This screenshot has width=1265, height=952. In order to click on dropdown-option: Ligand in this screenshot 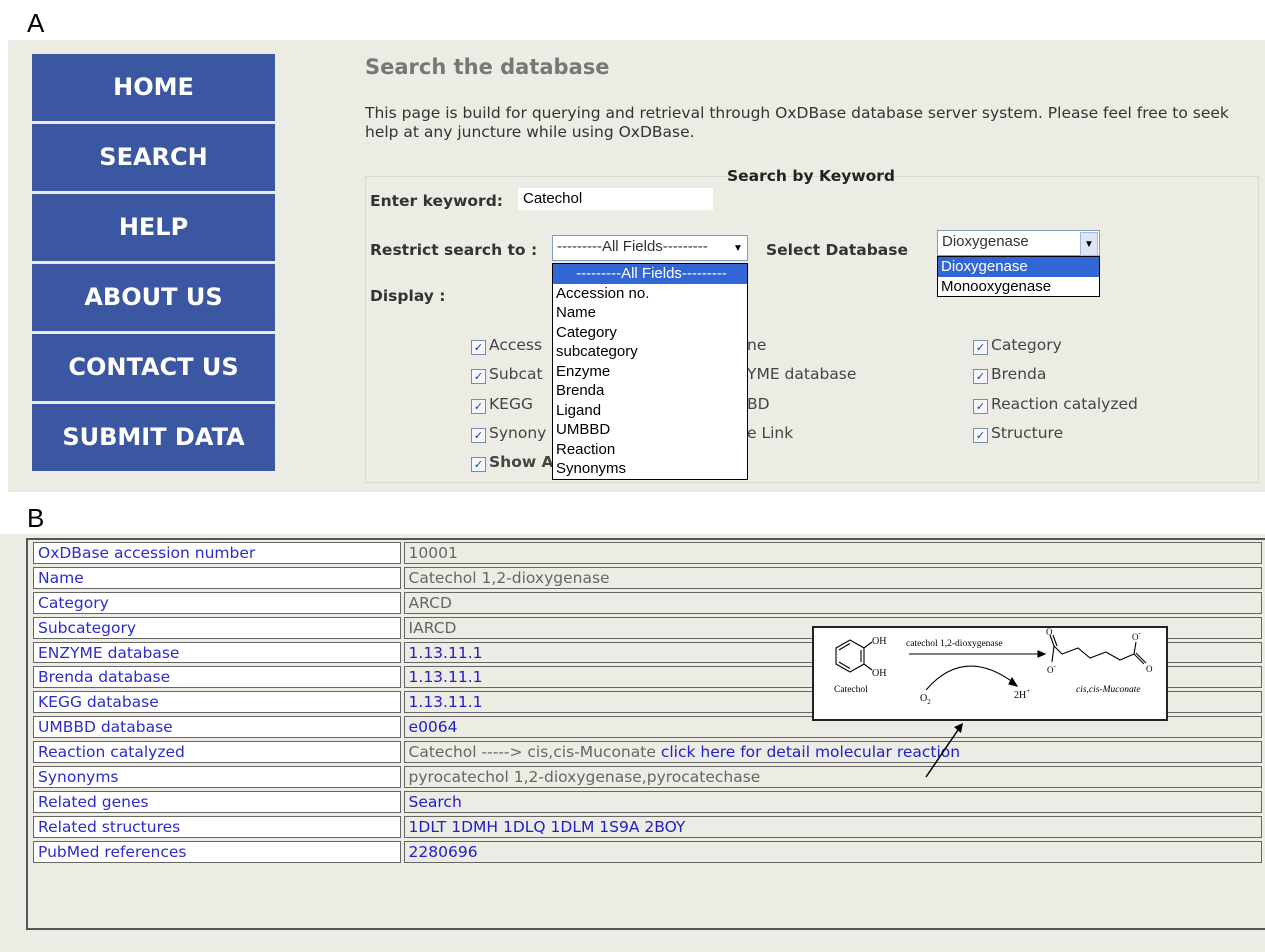, I will do `click(650, 411)`.